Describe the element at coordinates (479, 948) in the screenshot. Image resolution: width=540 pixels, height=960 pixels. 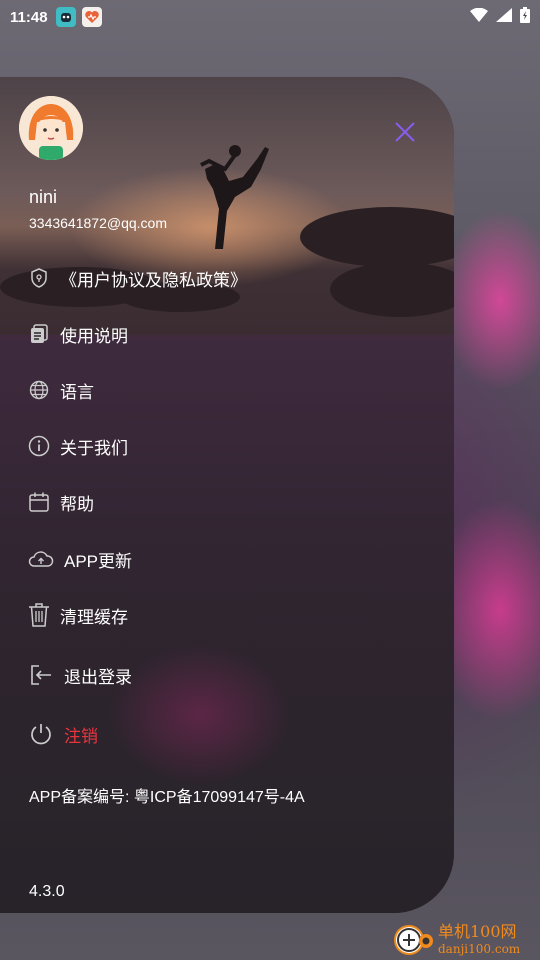
I see `watermark-url: danji100.com` at that location.